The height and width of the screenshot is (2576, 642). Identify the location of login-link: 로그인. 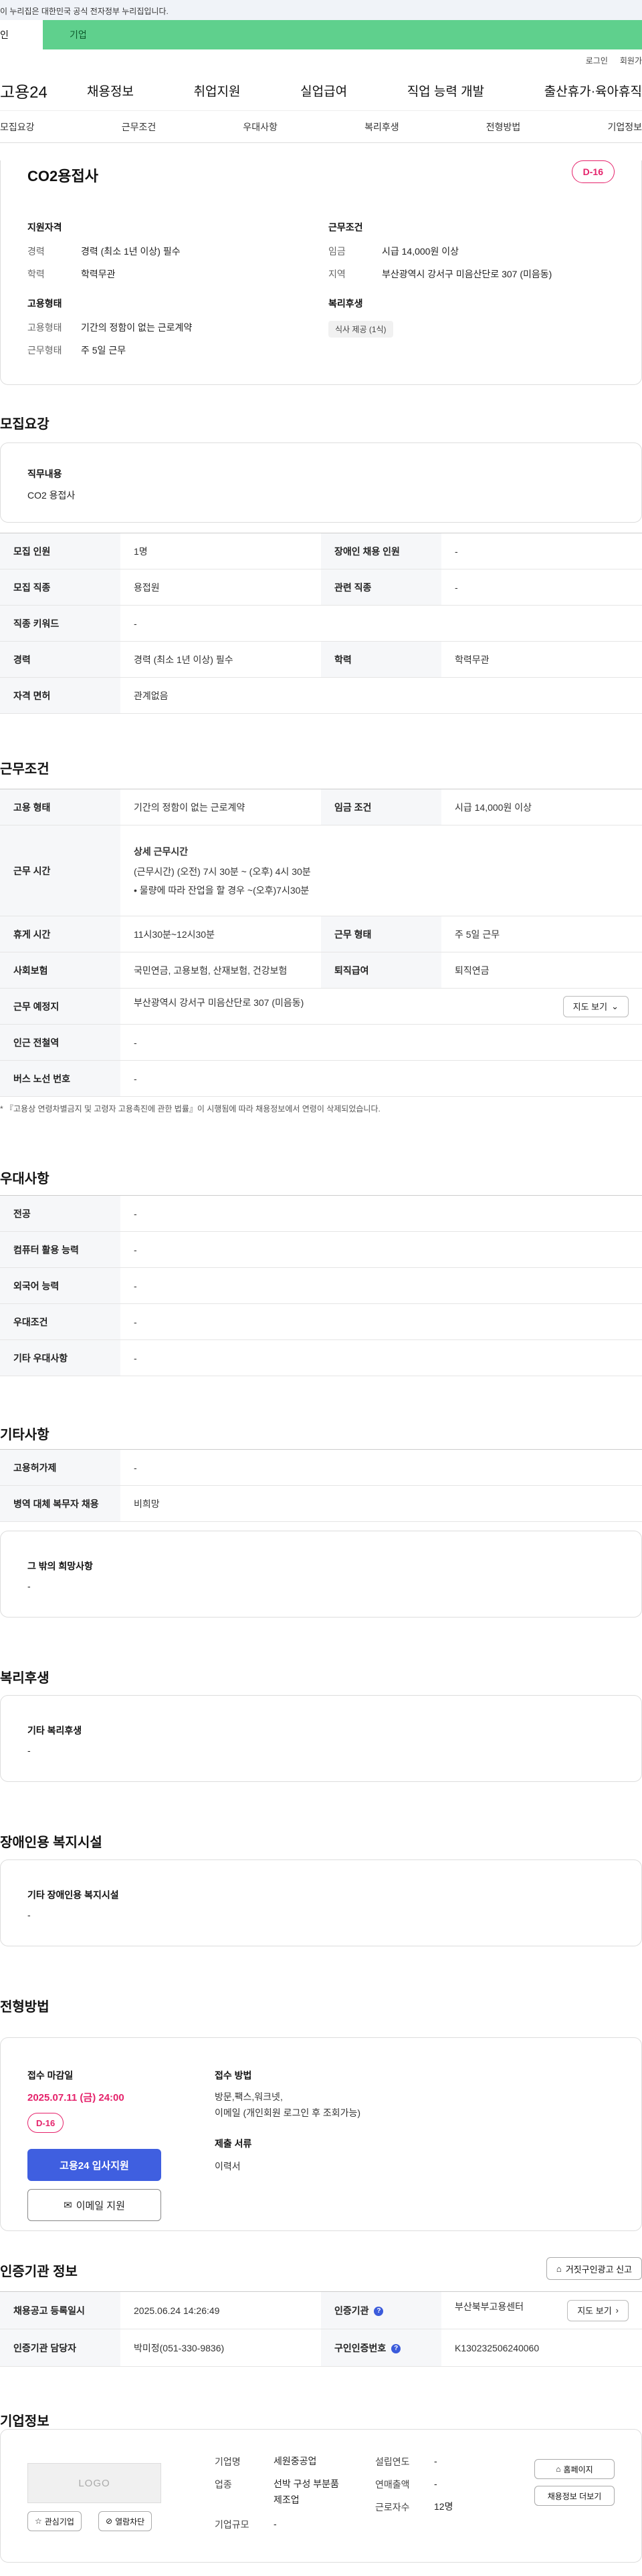
(597, 60).